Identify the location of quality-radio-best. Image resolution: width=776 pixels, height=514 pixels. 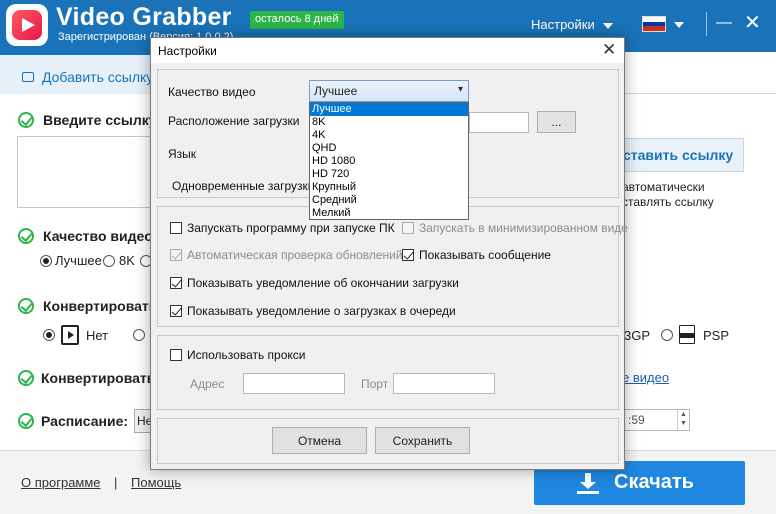
(46, 261).